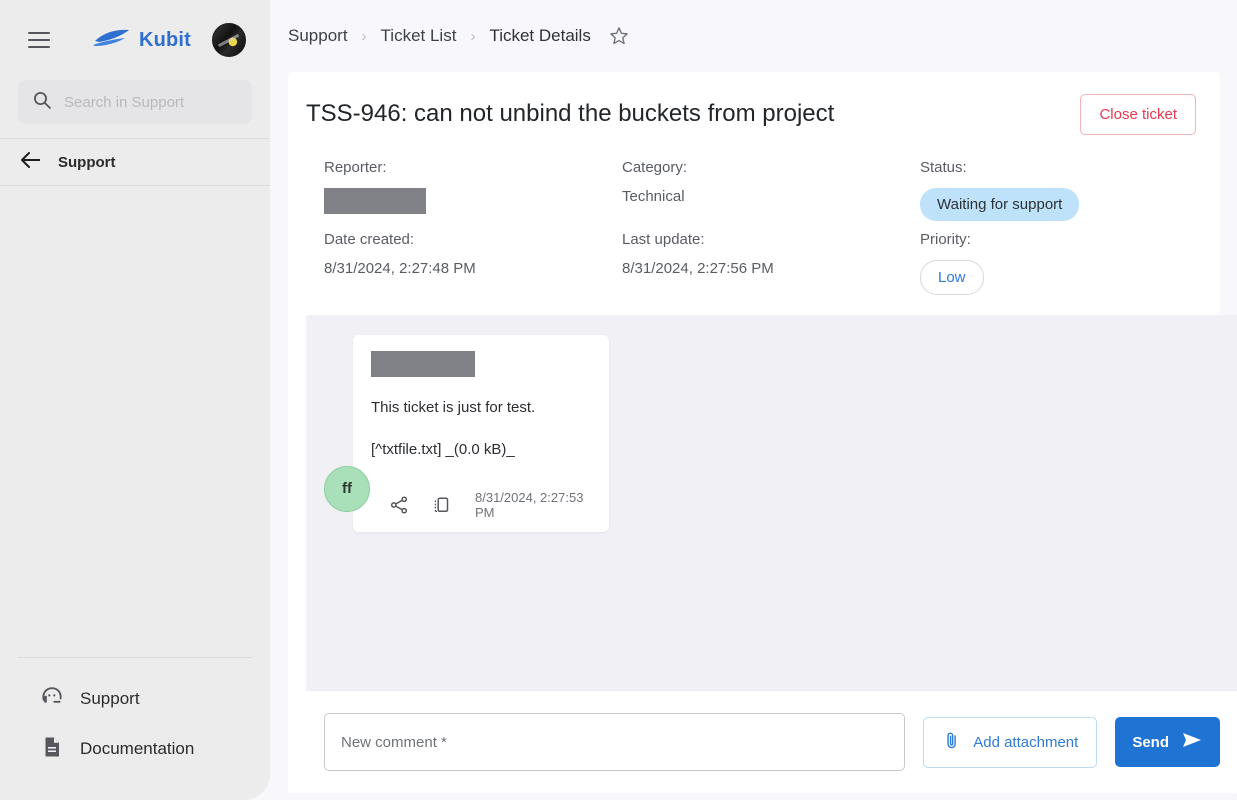 The width and height of the screenshot is (1237, 800). What do you see at coordinates (42, 102) in the screenshot?
I see `search-icon` at bounding box center [42, 102].